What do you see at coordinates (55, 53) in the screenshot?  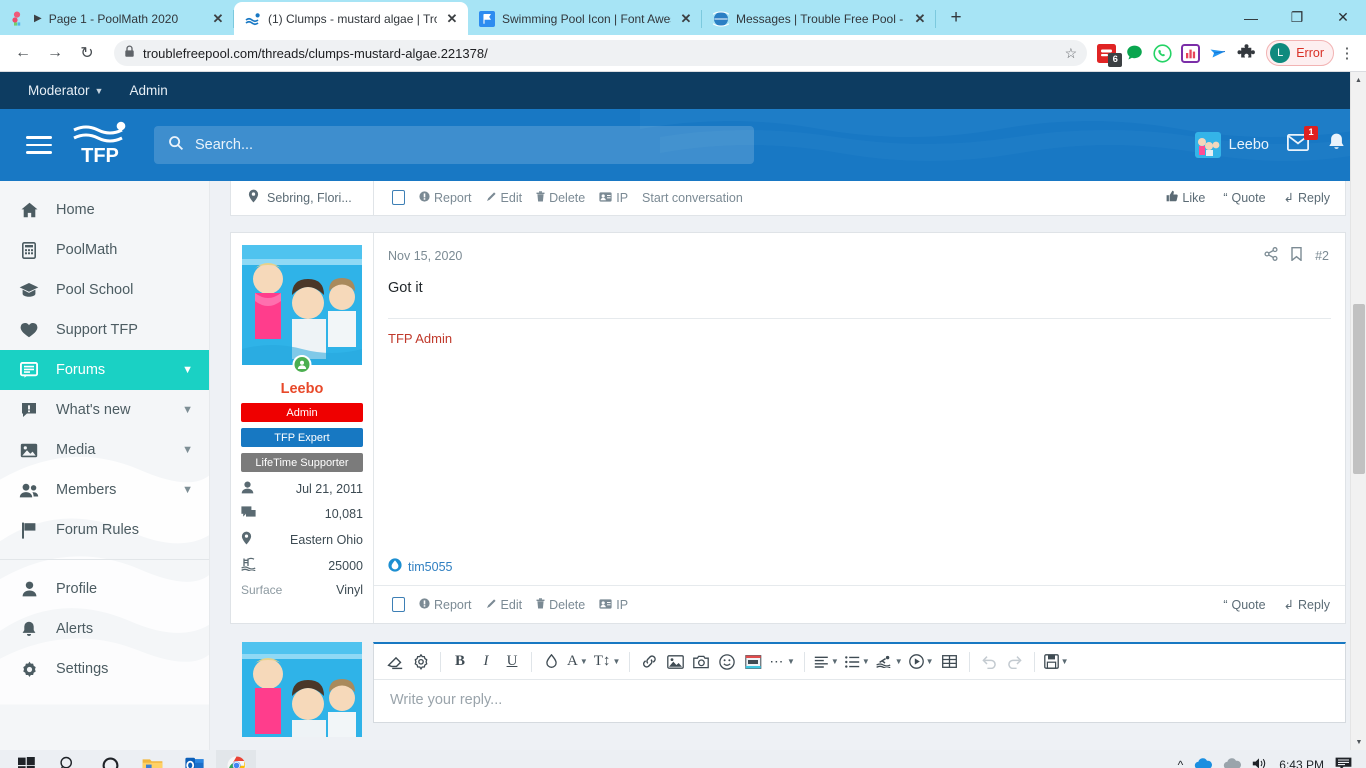 I see `forward-icon: →` at bounding box center [55, 53].